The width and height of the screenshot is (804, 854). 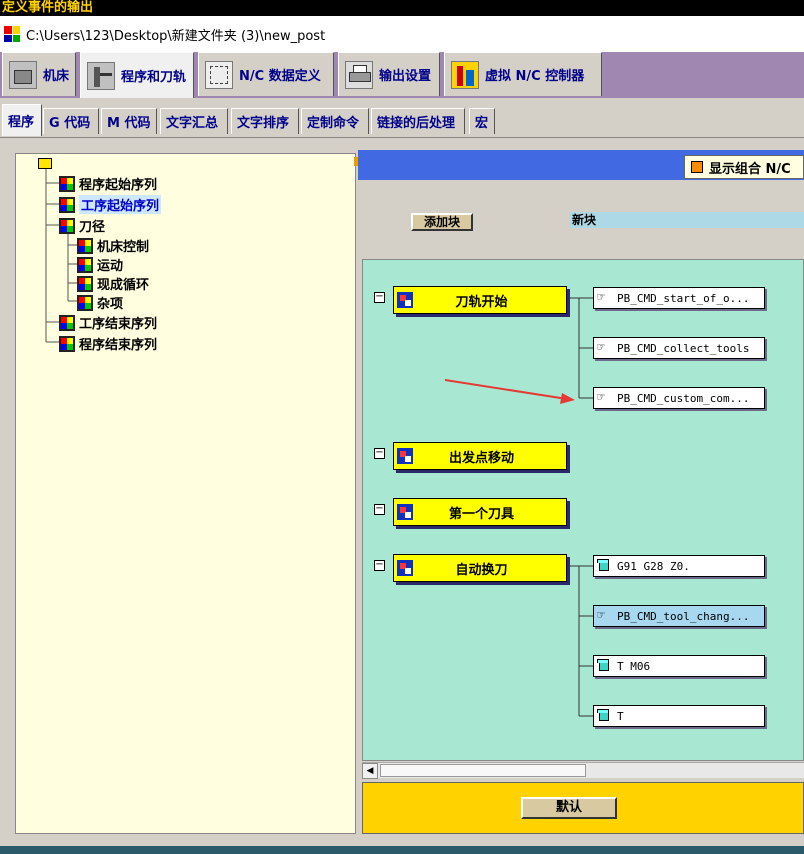 What do you see at coordinates (108, 343) in the screenshot?
I see `tree-item-program-end: 程序结束序列` at bounding box center [108, 343].